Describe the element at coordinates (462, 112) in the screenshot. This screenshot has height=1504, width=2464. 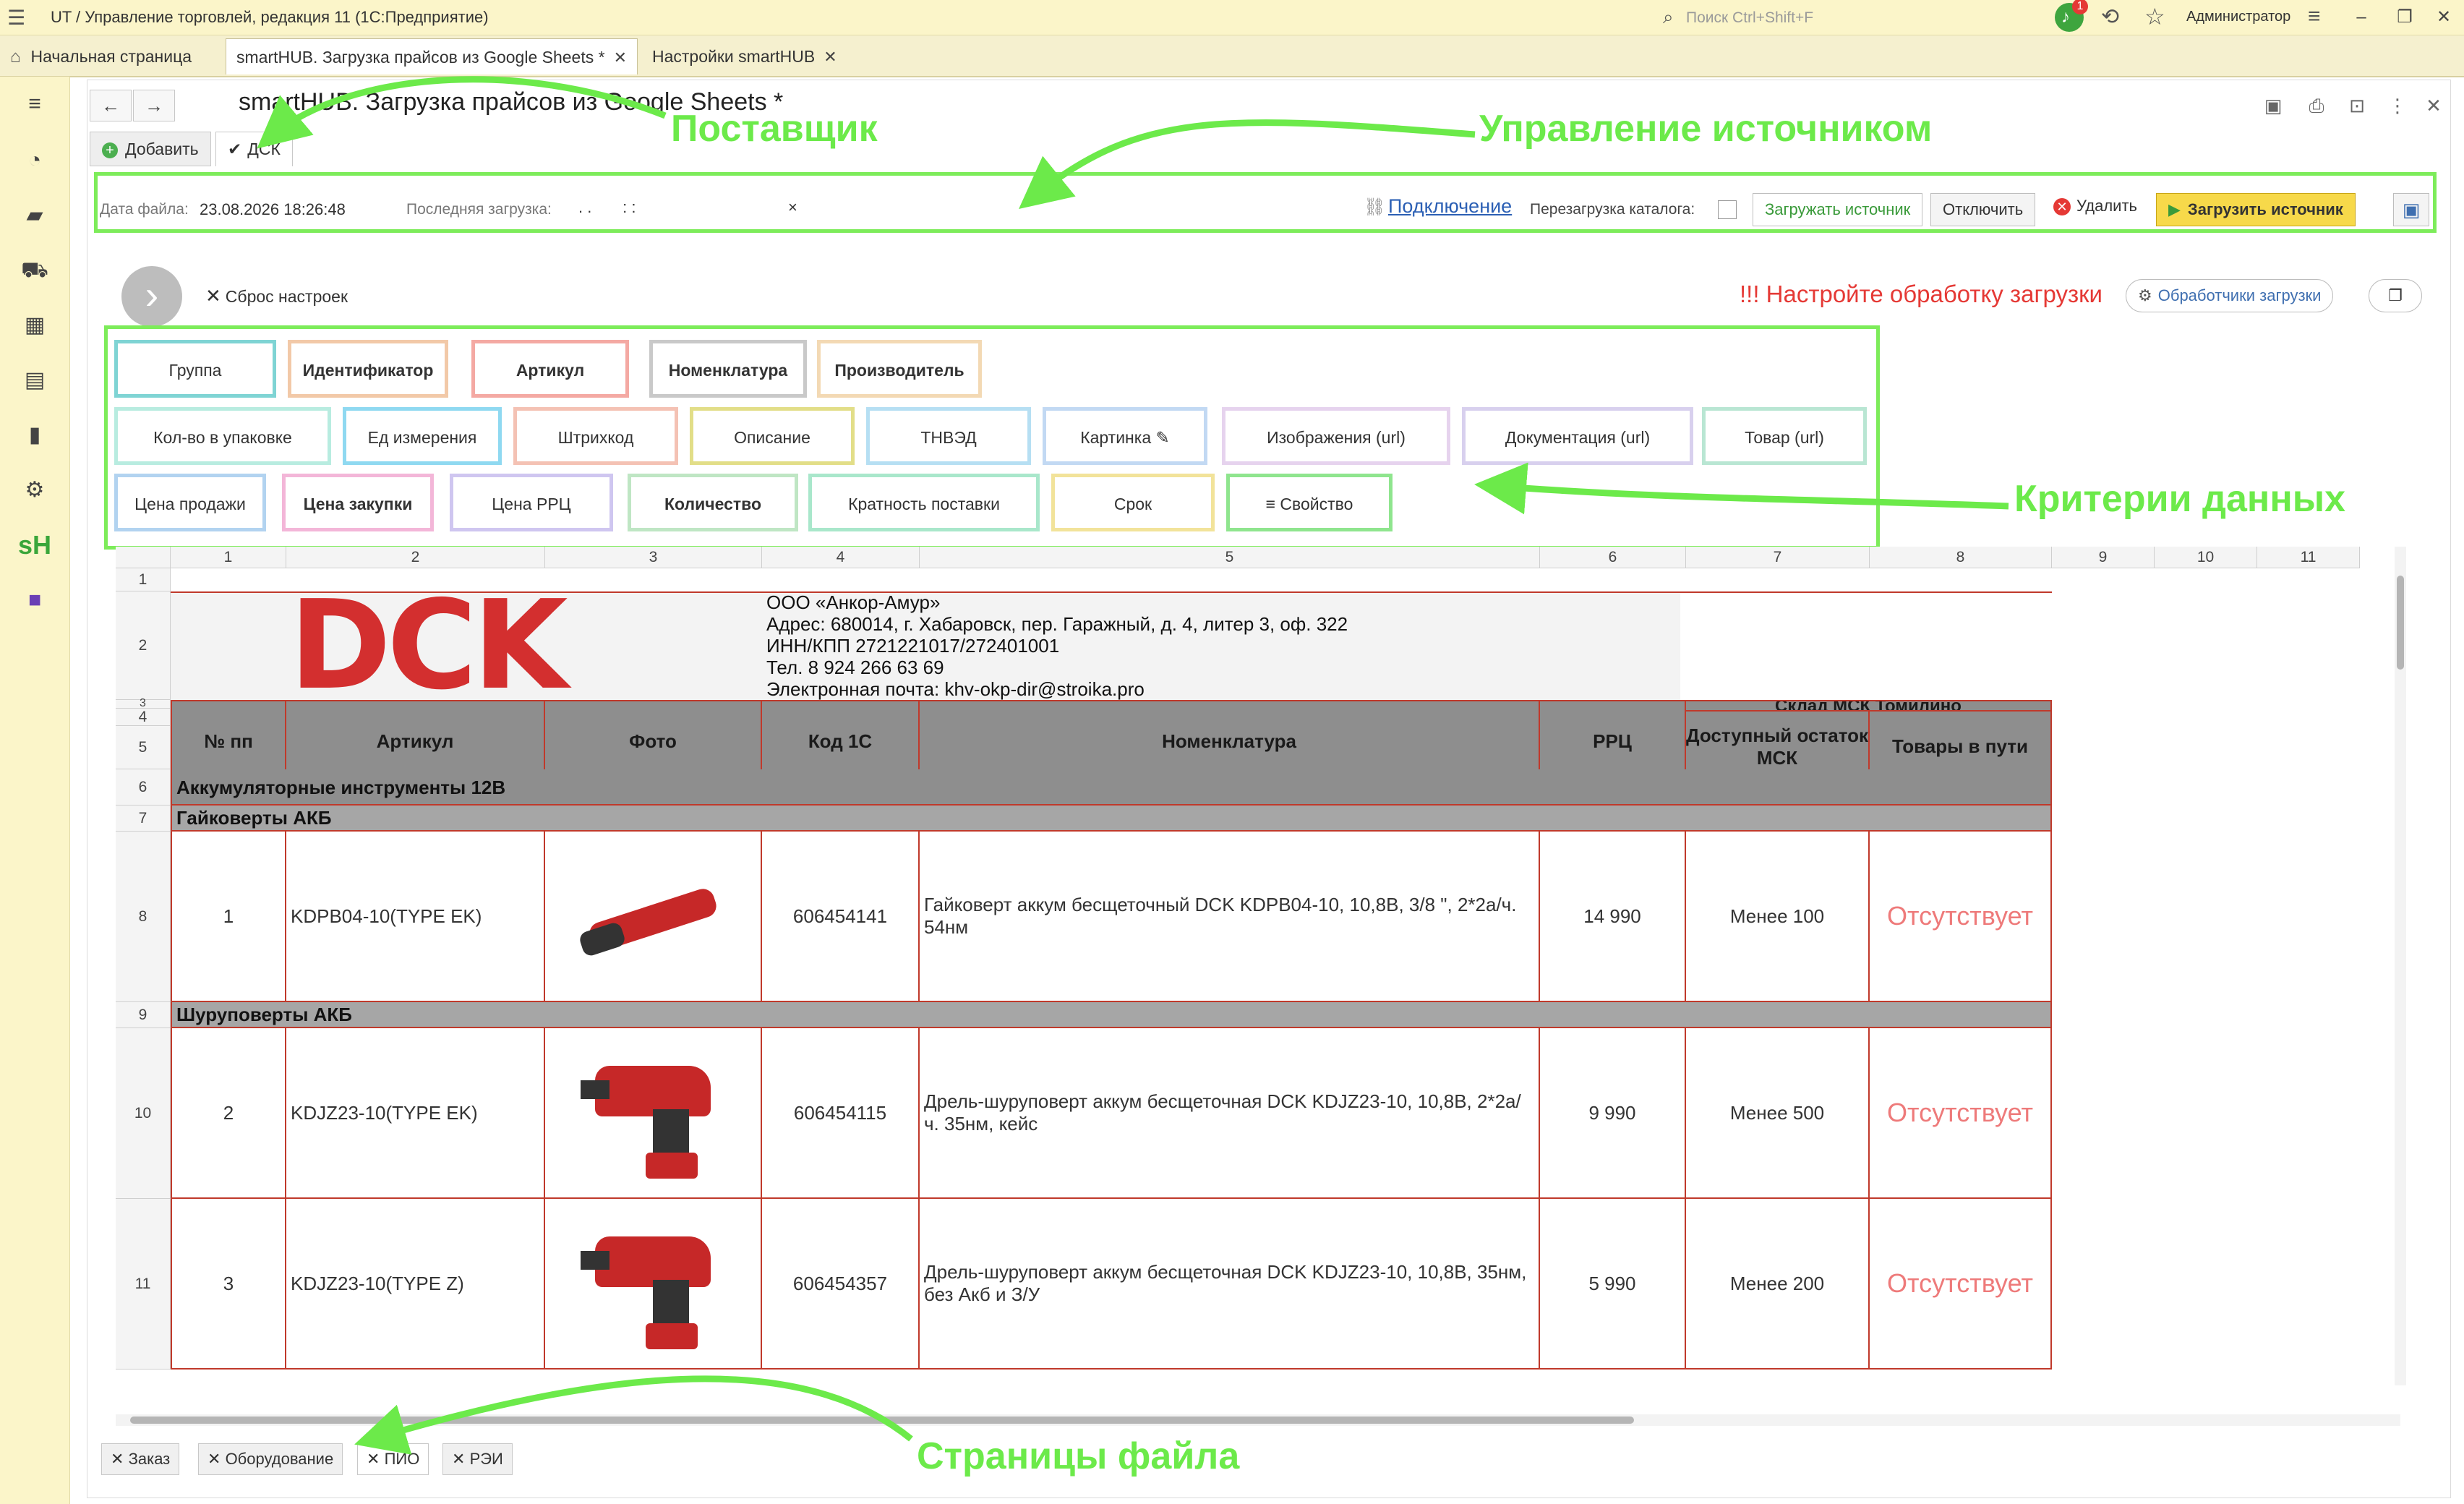
I see `arrow-supplier` at that location.